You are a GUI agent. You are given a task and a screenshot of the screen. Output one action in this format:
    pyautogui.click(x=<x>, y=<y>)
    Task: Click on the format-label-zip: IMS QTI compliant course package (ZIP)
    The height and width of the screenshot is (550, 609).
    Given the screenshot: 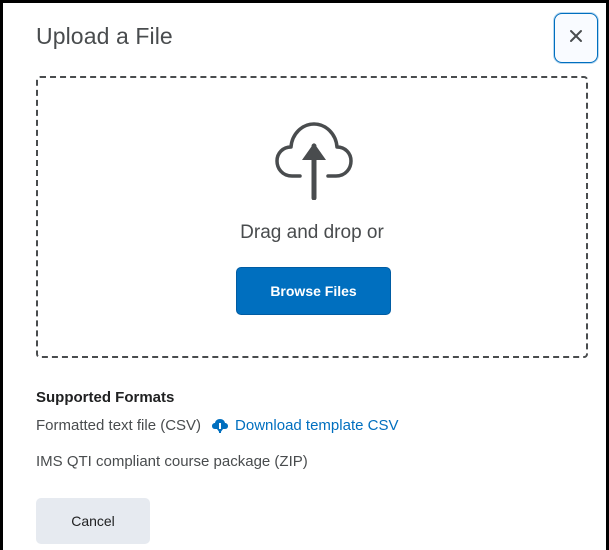 What is the action you would take?
    pyautogui.click(x=172, y=461)
    